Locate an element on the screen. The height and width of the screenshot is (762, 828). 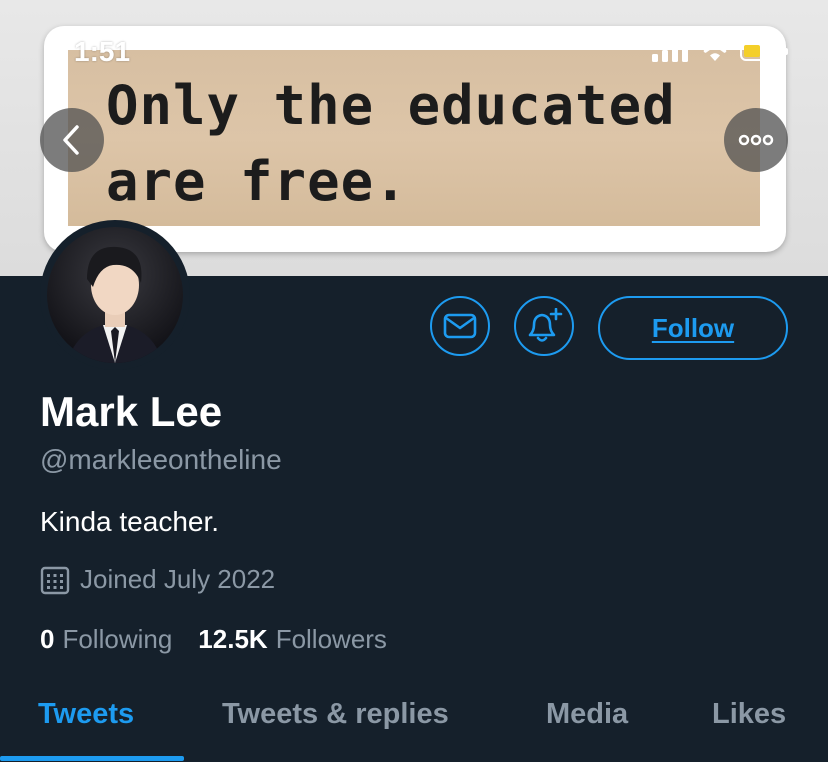
bell-plus-icon is located at coordinates (545, 325).